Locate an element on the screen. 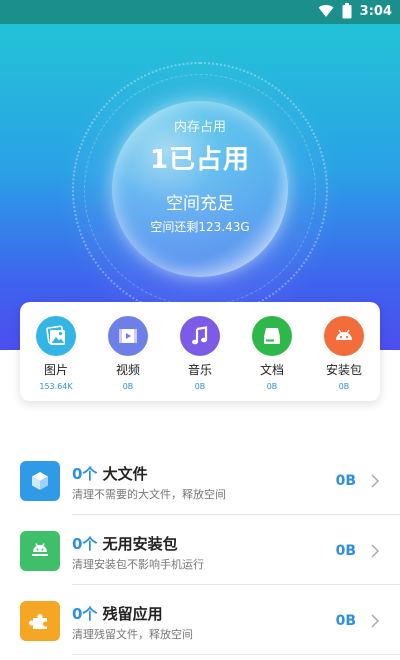 Image resolution: width=400 pixels, height=660 pixels. status-bar: 3:04 is located at coordinates (200, 12).